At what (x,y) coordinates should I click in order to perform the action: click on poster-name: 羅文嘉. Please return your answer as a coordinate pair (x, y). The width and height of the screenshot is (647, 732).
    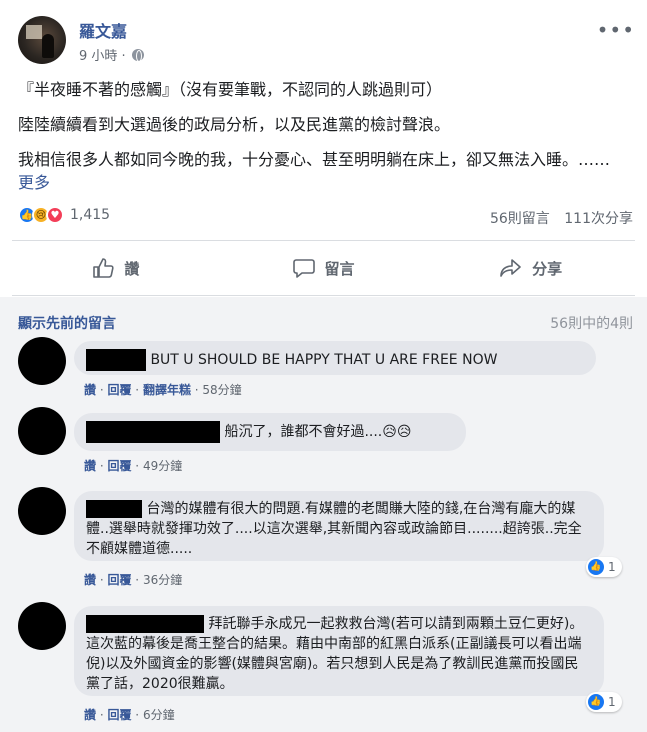
    Looking at the image, I should click on (103, 30).